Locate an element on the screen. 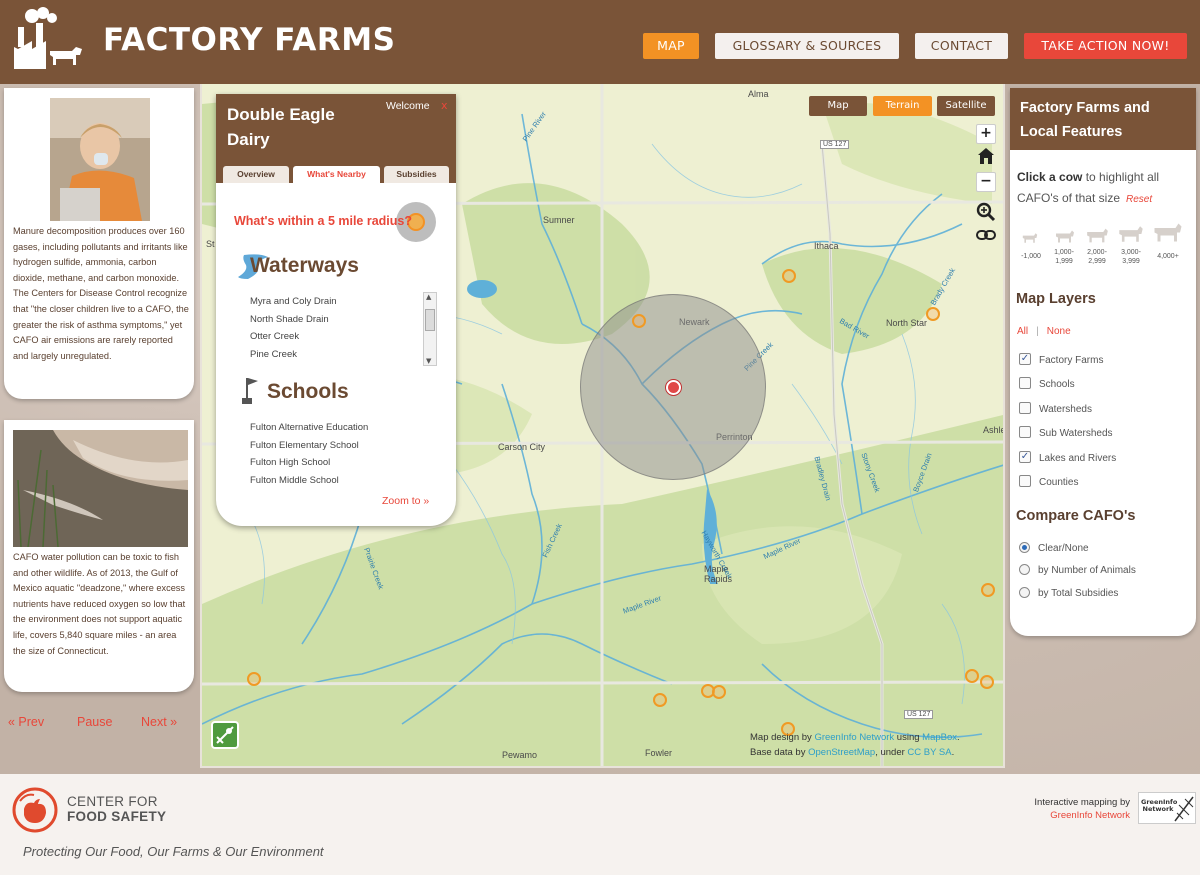 This screenshot has width=1200, height=875. cow-size-4-icon is located at coordinates (1131, 234).